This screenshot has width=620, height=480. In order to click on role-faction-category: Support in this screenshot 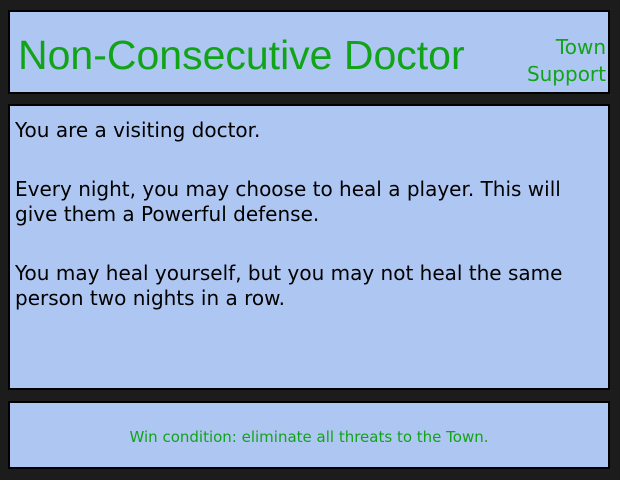, I will do `click(566, 74)`.